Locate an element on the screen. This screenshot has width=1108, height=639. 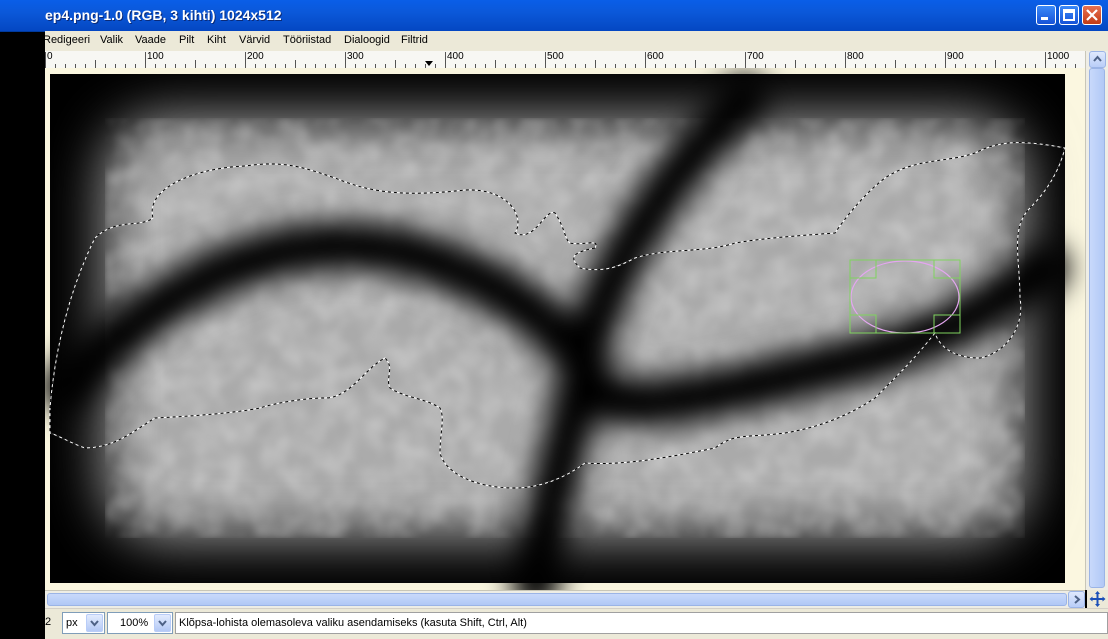
close-button is located at coordinates (1092, 15).